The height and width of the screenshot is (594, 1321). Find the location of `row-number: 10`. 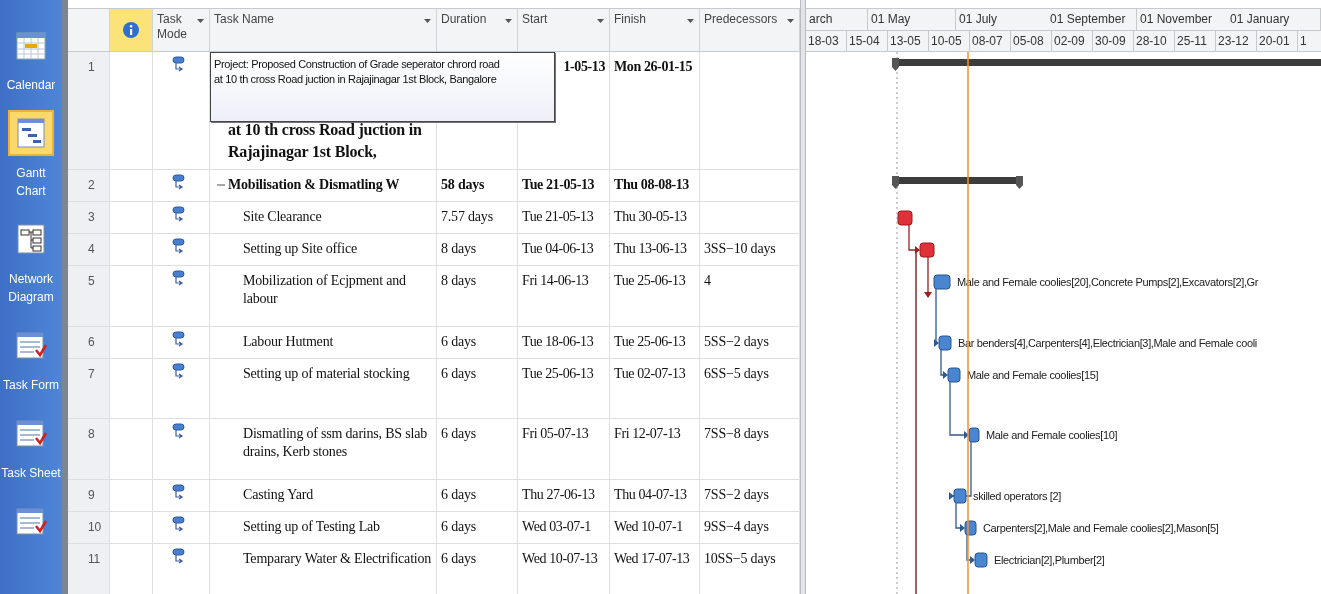

row-number: 10 is located at coordinates (94, 527).